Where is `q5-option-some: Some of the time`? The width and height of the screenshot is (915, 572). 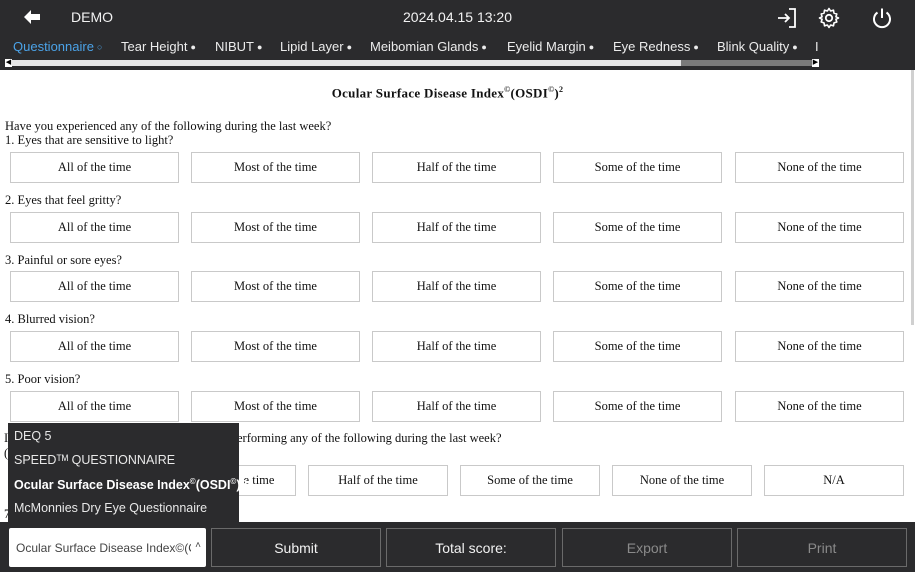 q5-option-some: Some of the time is located at coordinates (637, 406).